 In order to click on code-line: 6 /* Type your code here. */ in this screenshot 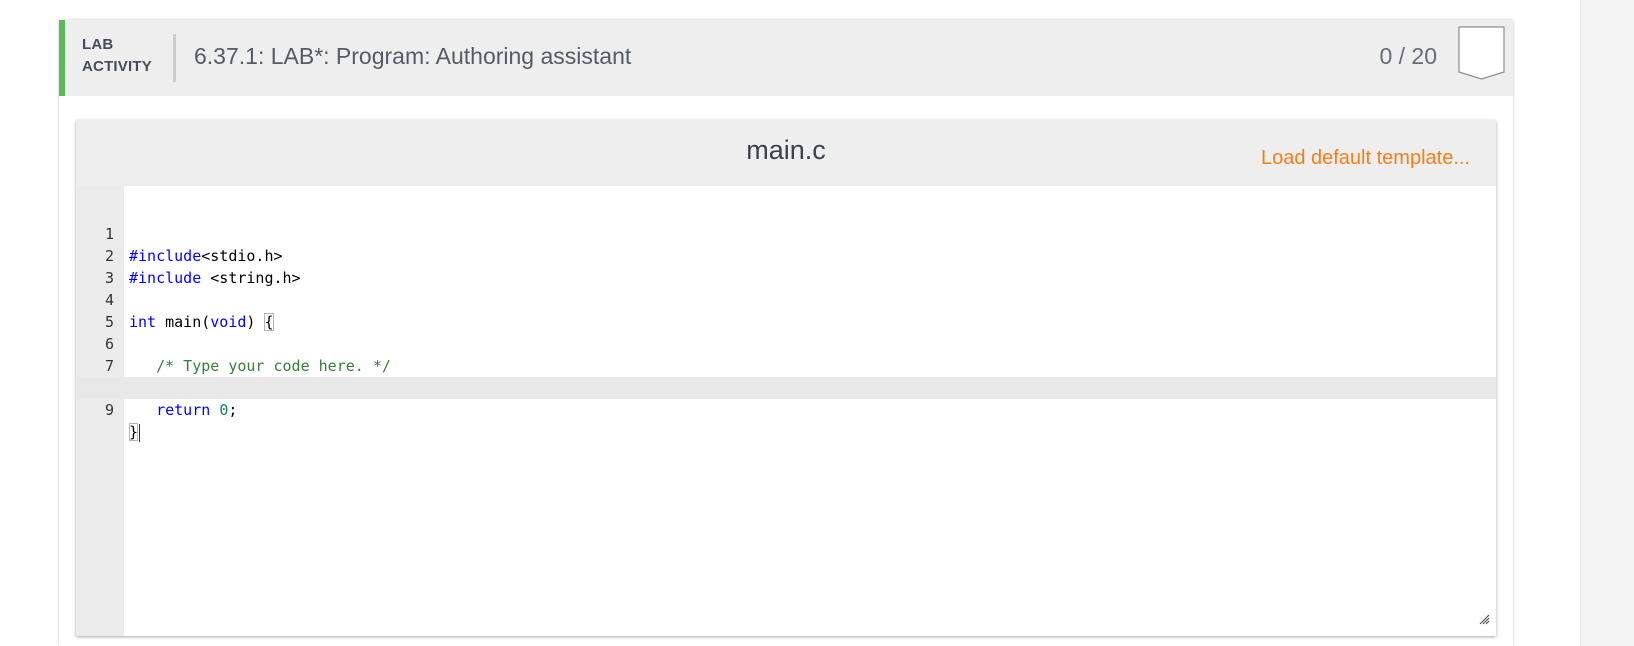, I will do `click(786, 343)`.